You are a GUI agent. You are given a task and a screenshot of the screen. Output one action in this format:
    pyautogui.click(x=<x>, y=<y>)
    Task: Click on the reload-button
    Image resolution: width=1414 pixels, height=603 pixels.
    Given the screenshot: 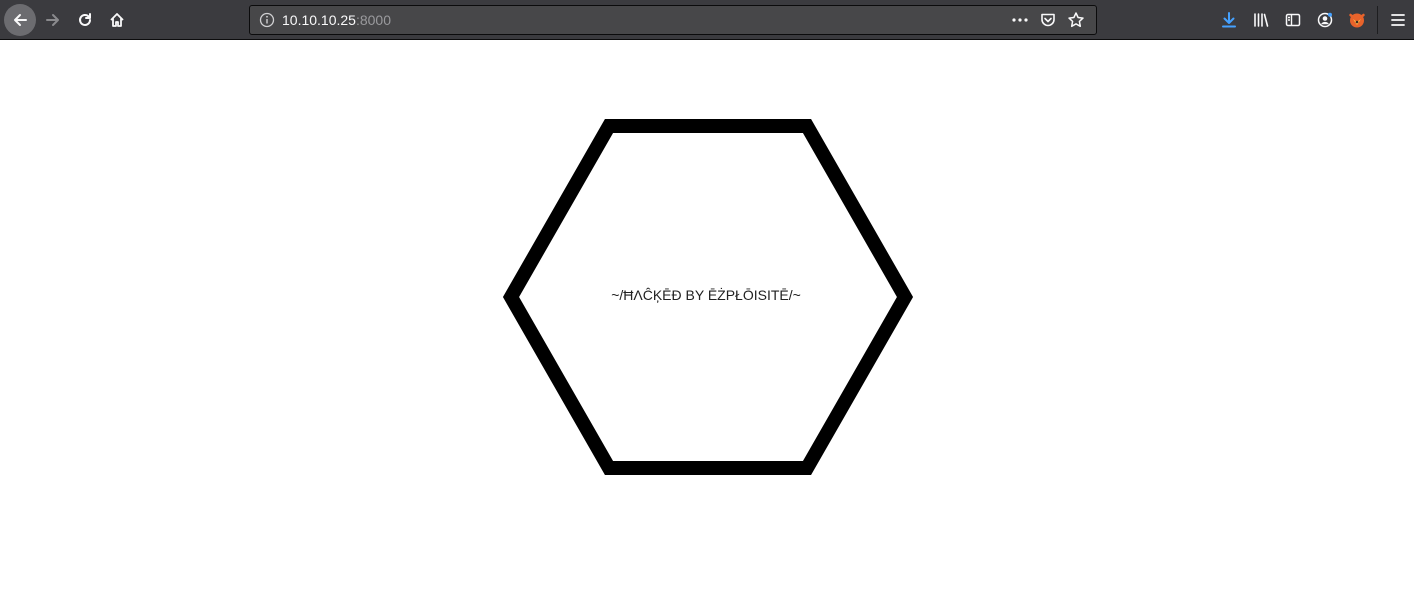 What is the action you would take?
    pyautogui.click(x=85, y=20)
    